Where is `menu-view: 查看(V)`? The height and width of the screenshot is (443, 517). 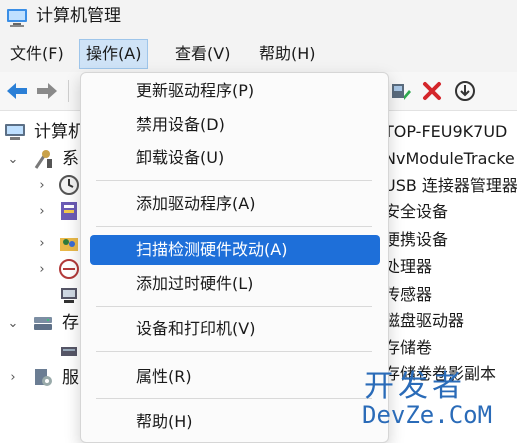
menu-view: 查看(V) is located at coordinates (202, 54).